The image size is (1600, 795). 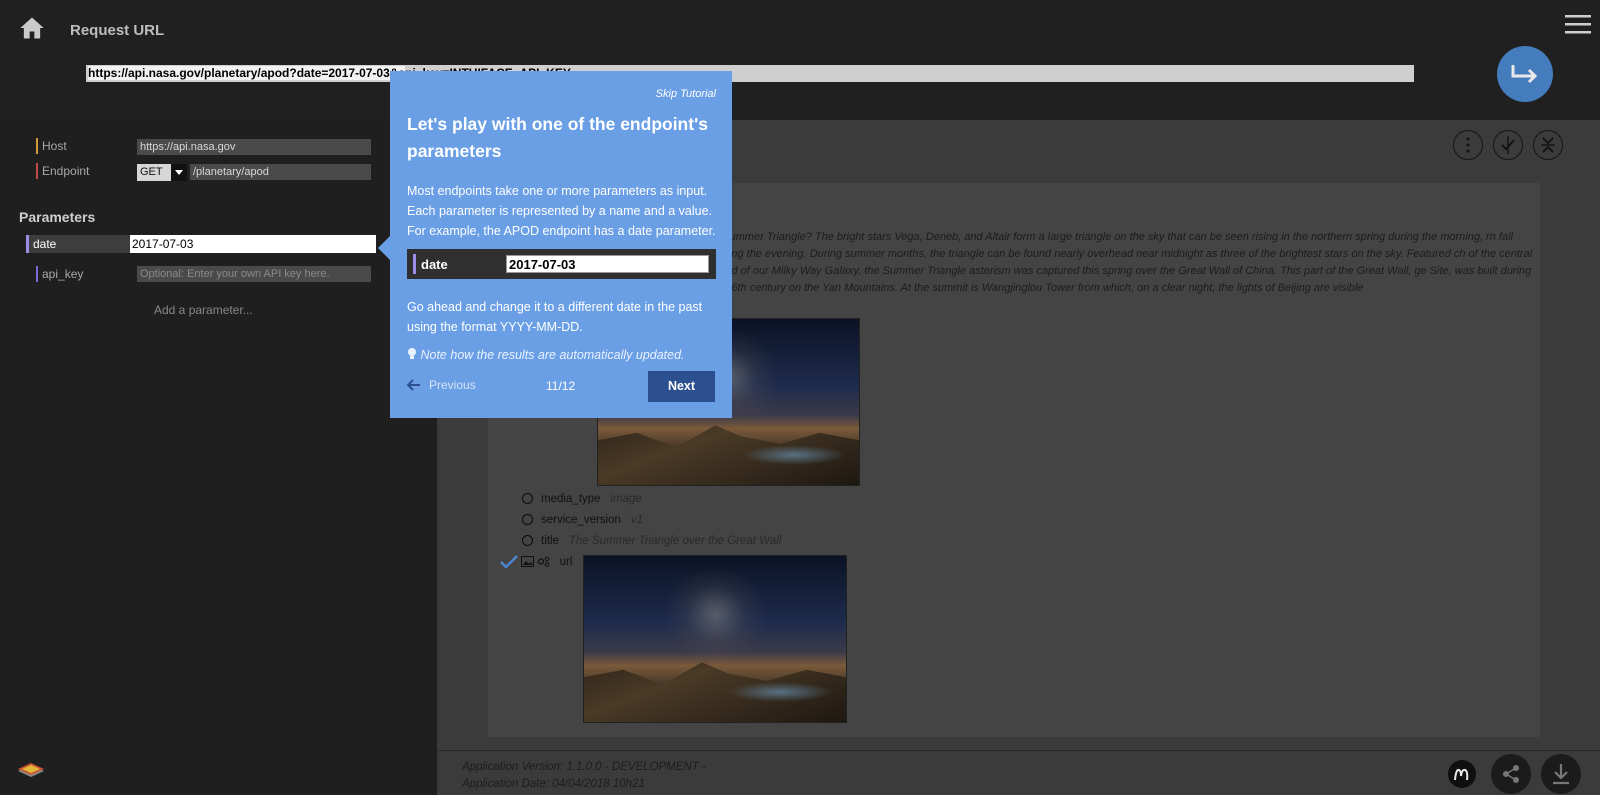 I want to click on check-icon, so click(x=509, y=562).